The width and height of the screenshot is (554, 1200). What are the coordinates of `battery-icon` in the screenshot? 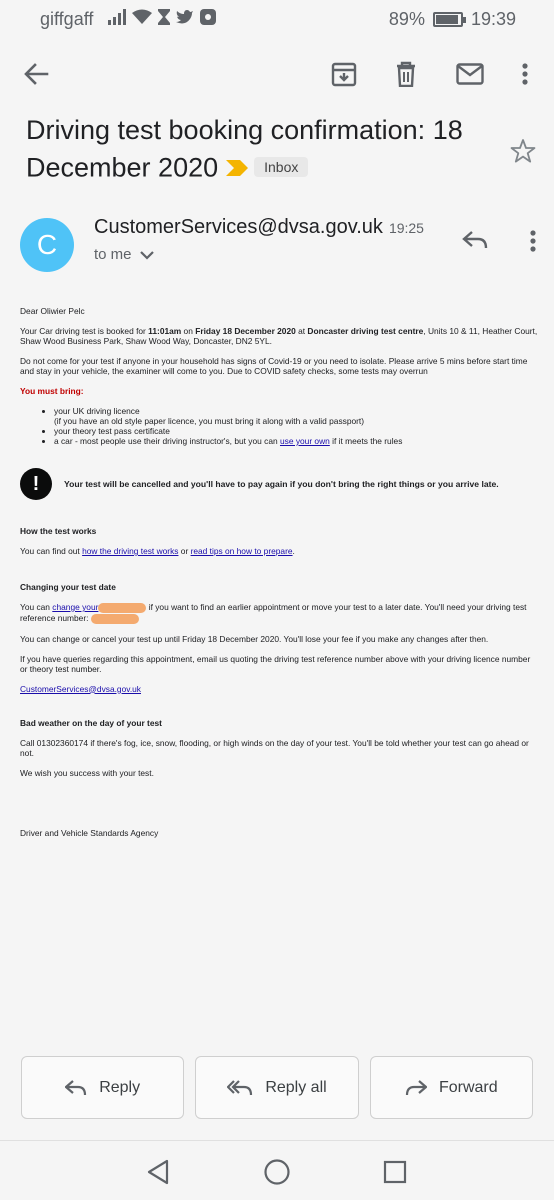 It's located at (449, 19).